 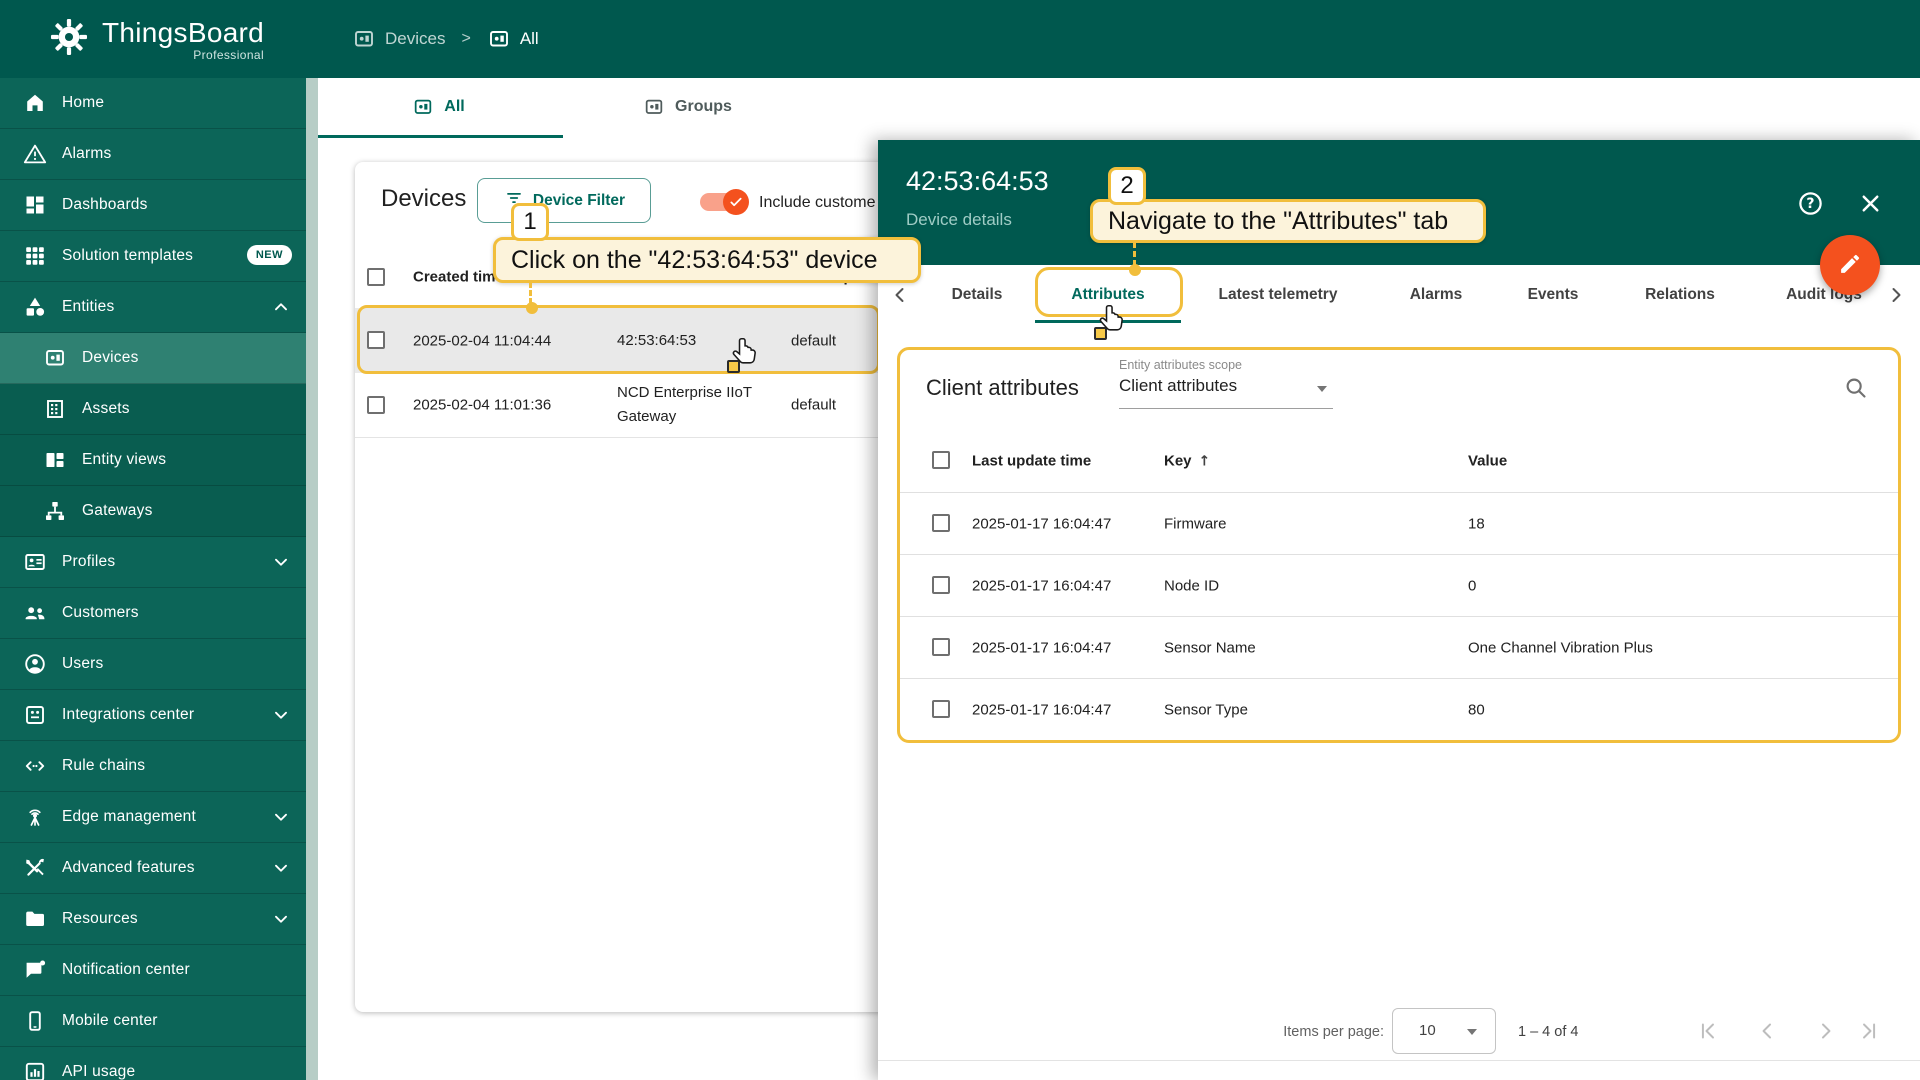 What do you see at coordinates (1869, 1031) in the screenshot?
I see `last-page-icon` at bounding box center [1869, 1031].